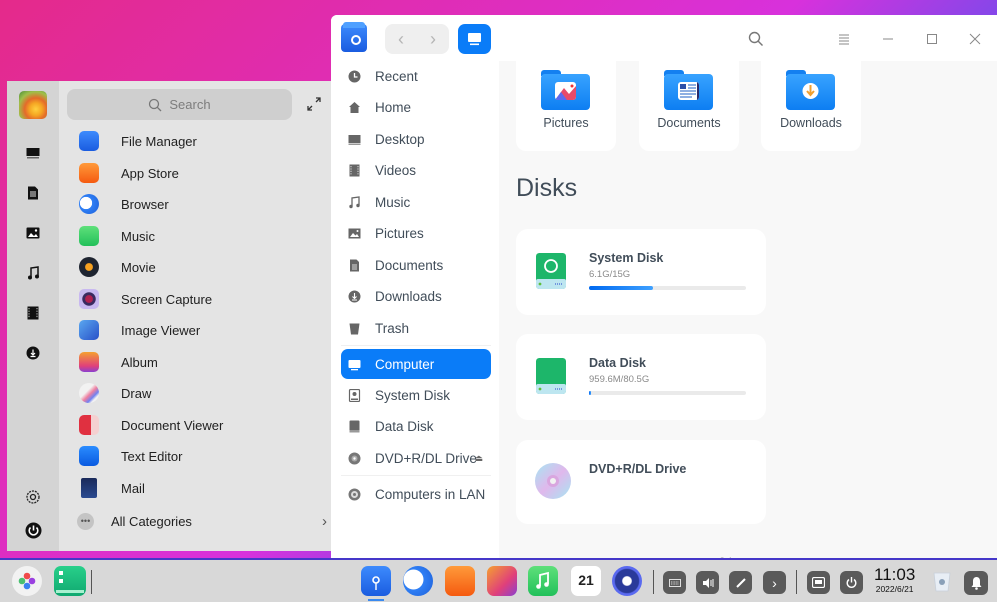 The image size is (997, 602). Describe the element at coordinates (418, 581) in the screenshot. I see `dock-browser` at that location.